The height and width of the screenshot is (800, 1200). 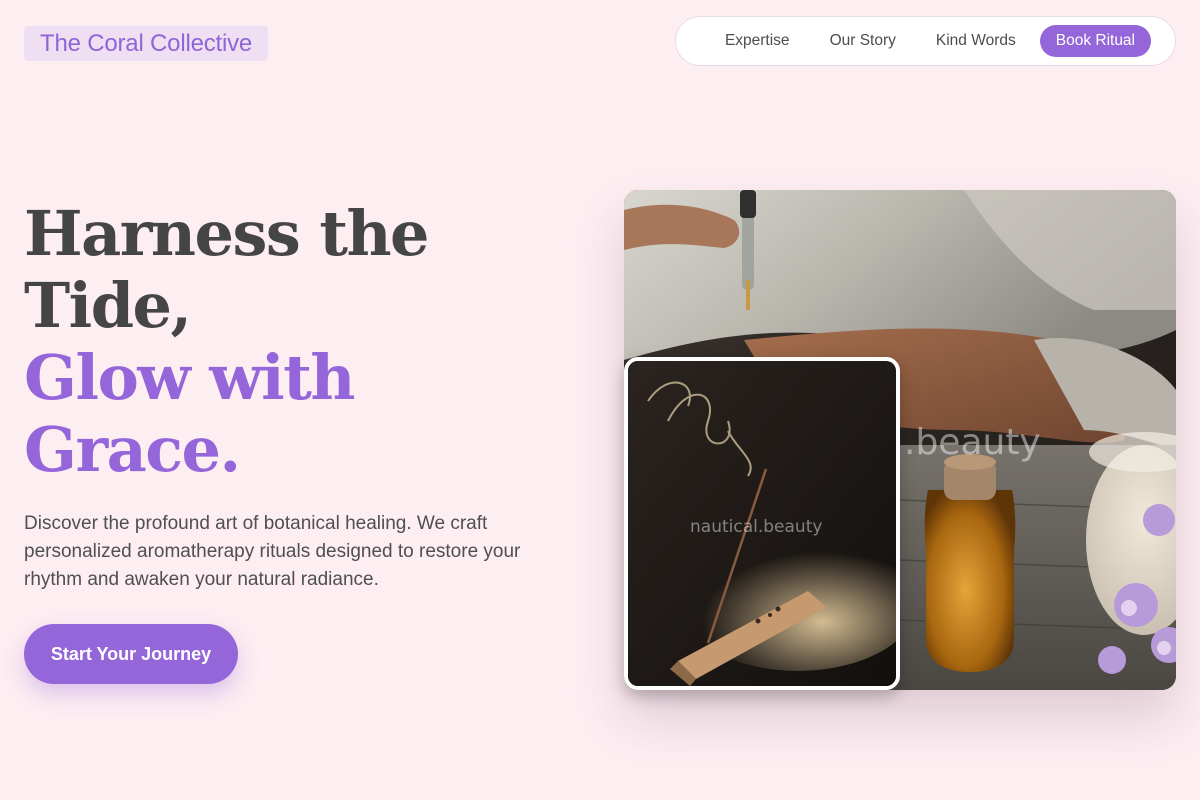 I want to click on start-journey-button: Start Your Journey, so click(x=131, y=654).